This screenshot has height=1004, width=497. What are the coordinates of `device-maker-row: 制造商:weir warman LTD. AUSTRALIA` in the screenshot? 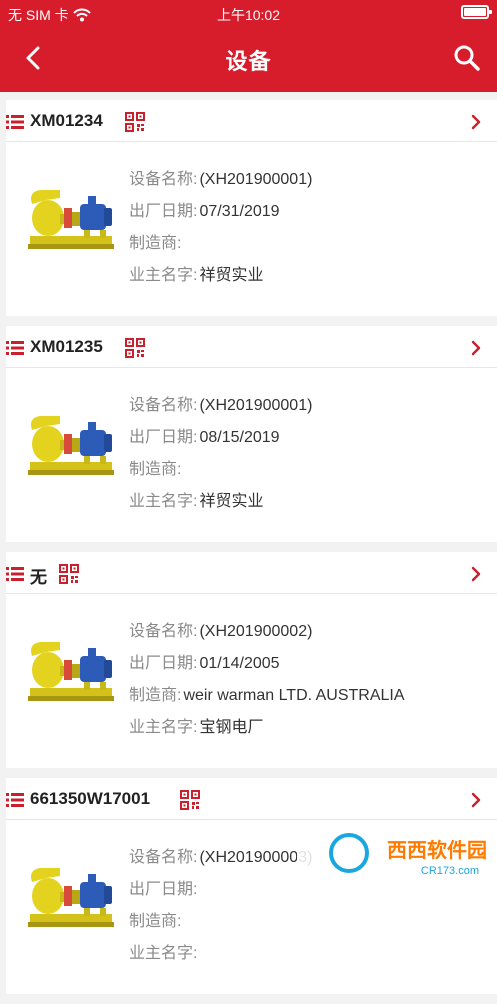 It's located at (267, 696).